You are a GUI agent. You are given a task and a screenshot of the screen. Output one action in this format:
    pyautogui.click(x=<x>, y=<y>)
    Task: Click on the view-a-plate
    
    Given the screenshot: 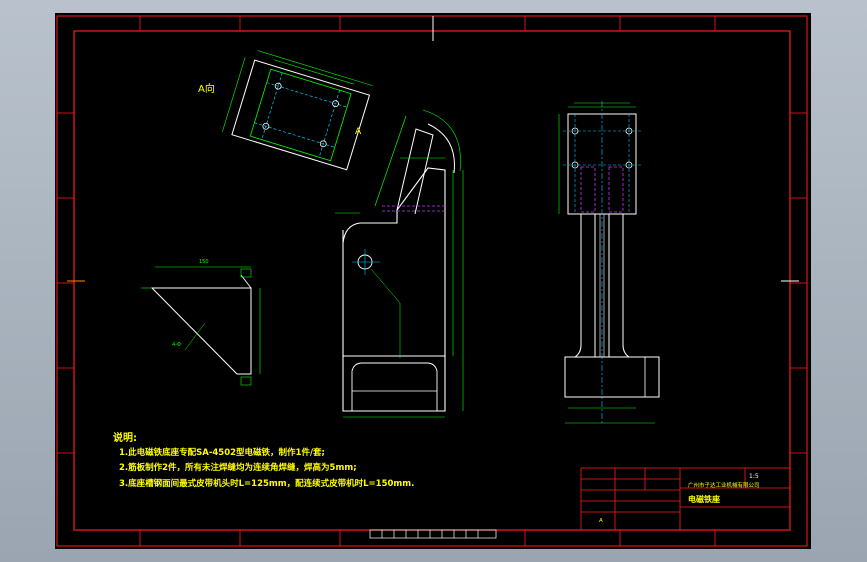 What is the action you would take?
    pyautogui.click(x=297, y=110)
    